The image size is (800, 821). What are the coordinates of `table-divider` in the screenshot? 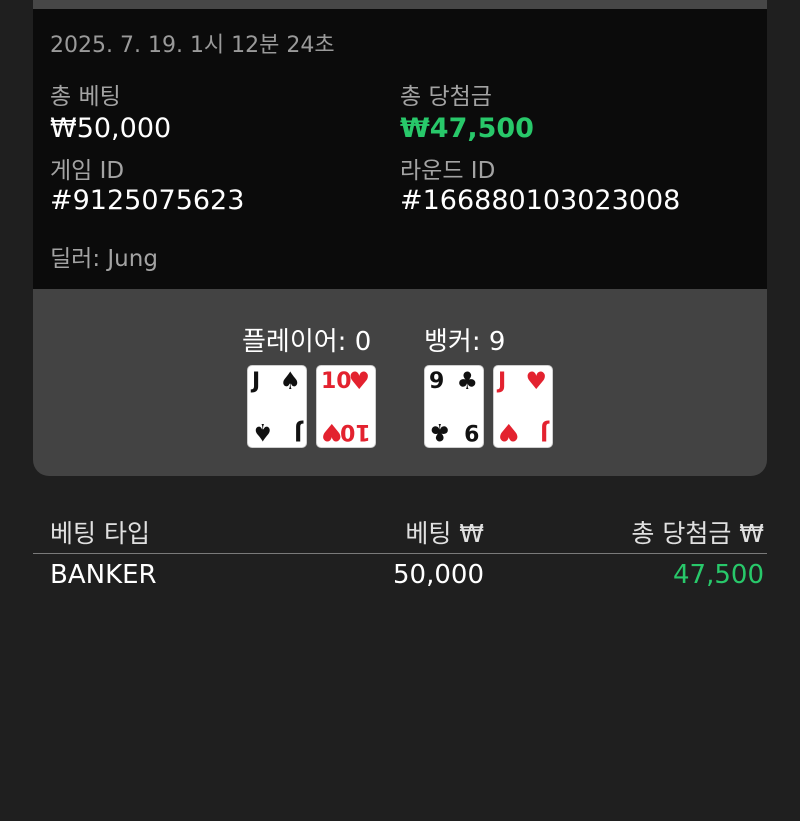 It's located at (400, 553).